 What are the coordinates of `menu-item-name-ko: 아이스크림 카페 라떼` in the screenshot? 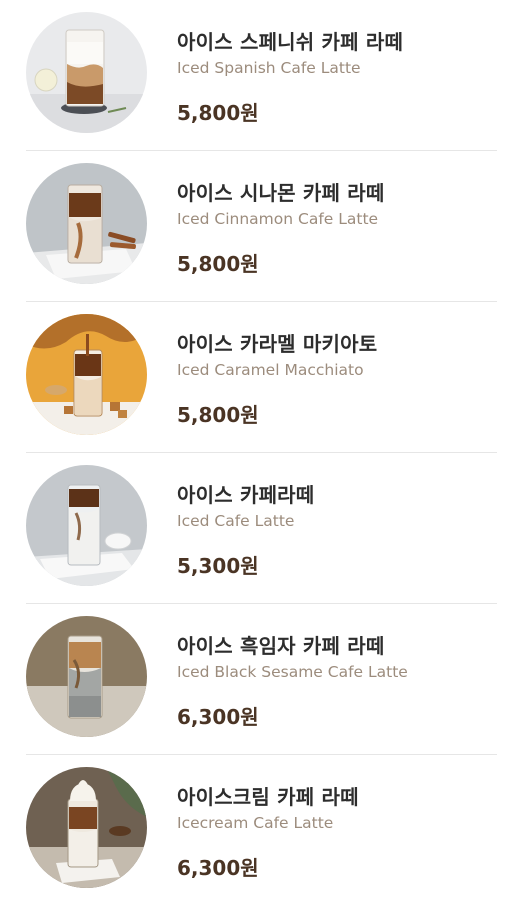 It's located at (268, 797).